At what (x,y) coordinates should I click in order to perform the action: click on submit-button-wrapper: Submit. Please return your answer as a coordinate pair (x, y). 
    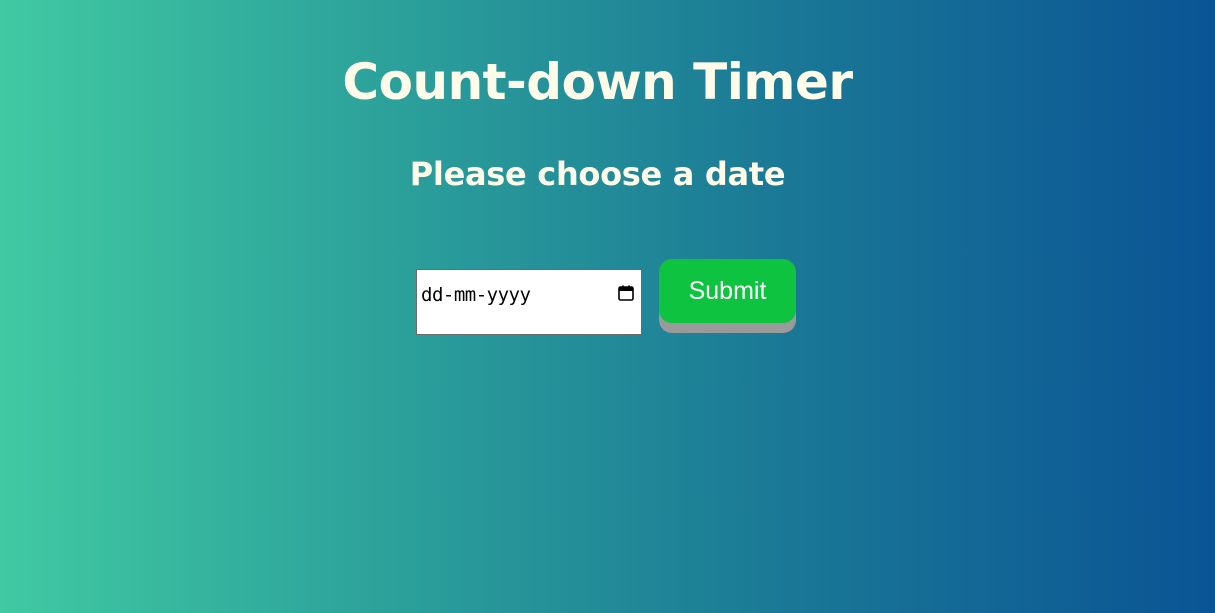
    Looking at the image, I should click on (727, 296).